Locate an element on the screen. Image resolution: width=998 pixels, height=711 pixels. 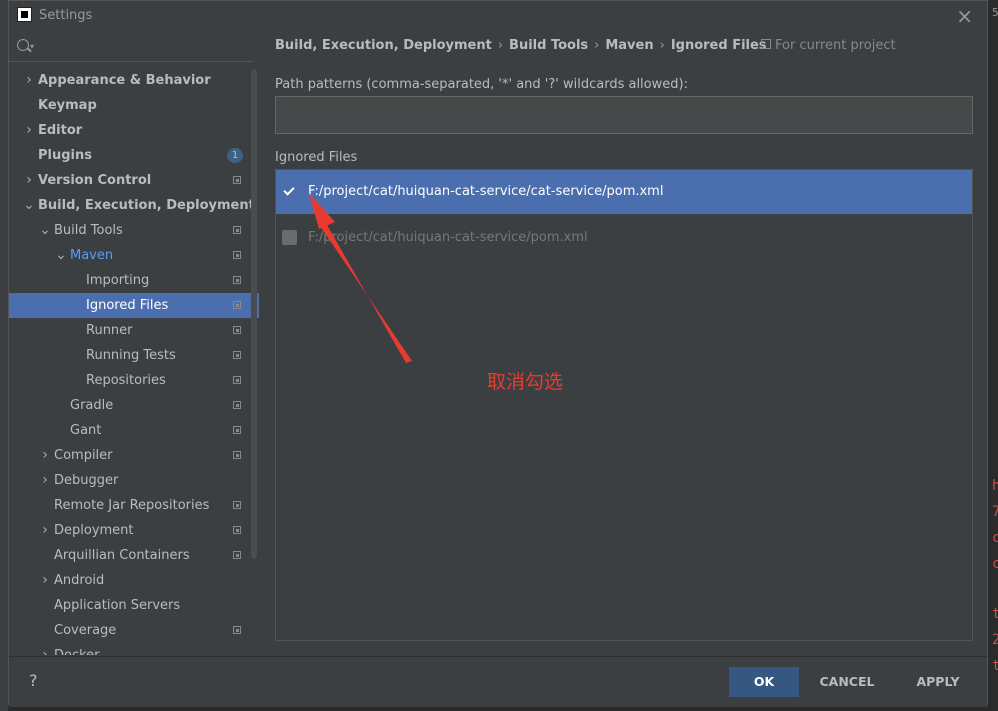
sidebar-item-android: › Android is located at coordinates (134, 580).